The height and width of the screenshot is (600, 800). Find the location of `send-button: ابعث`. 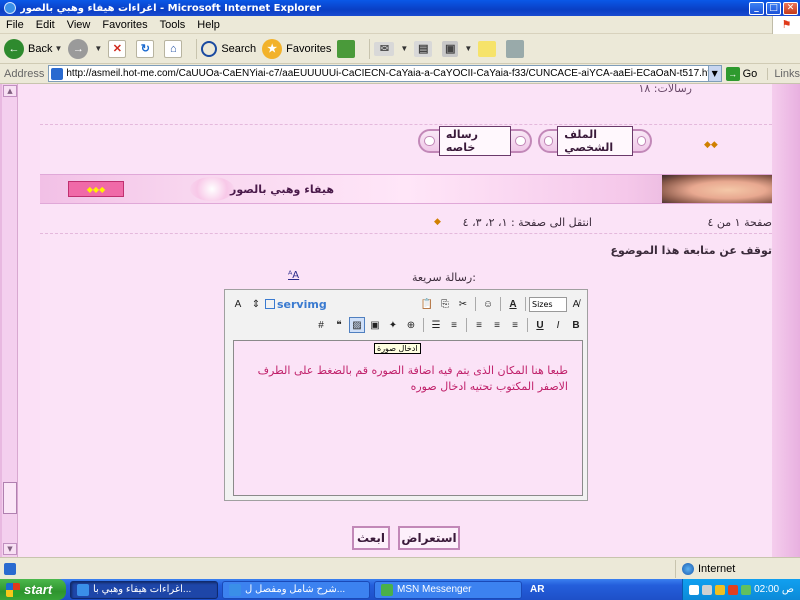

send-button: ابعث is located at coordinates (371, 538).